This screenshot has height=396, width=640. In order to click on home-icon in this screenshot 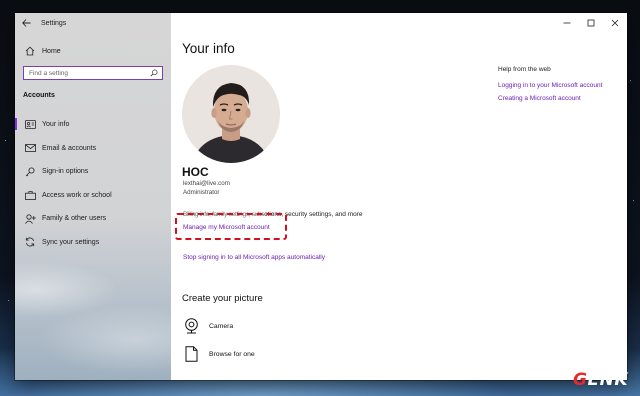, I will do `click(30, 51)`.